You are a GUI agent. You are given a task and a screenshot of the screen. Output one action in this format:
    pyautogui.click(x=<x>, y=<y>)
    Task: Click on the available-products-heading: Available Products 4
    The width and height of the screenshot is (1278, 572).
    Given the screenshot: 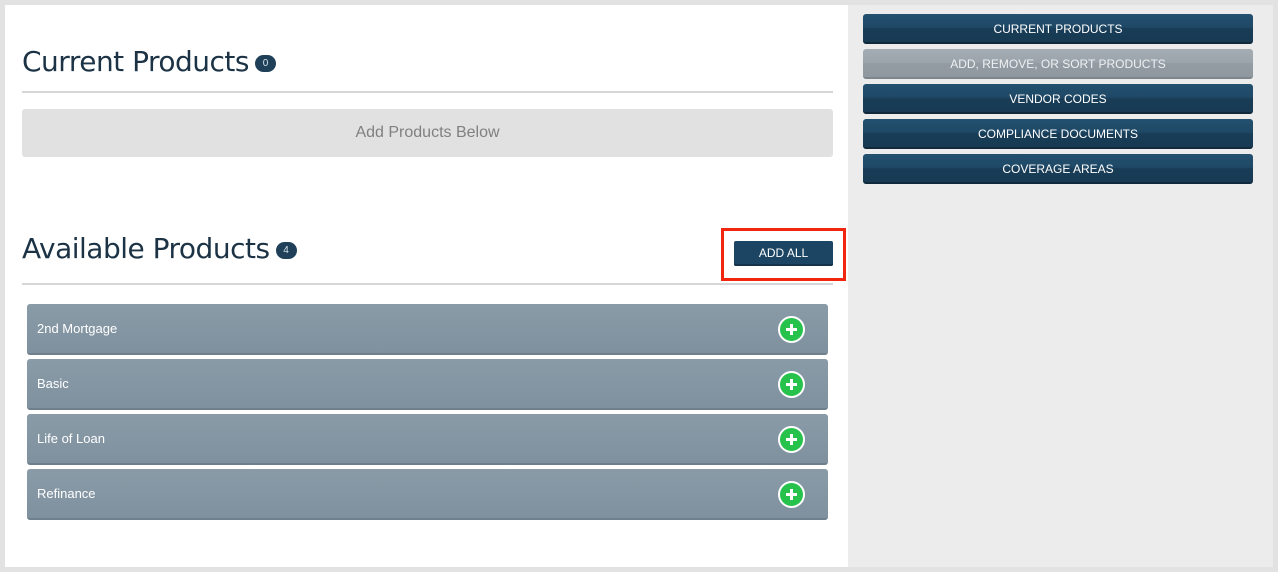 What is the action you would take?
    pyautogui.click(x=159, y=248)
    